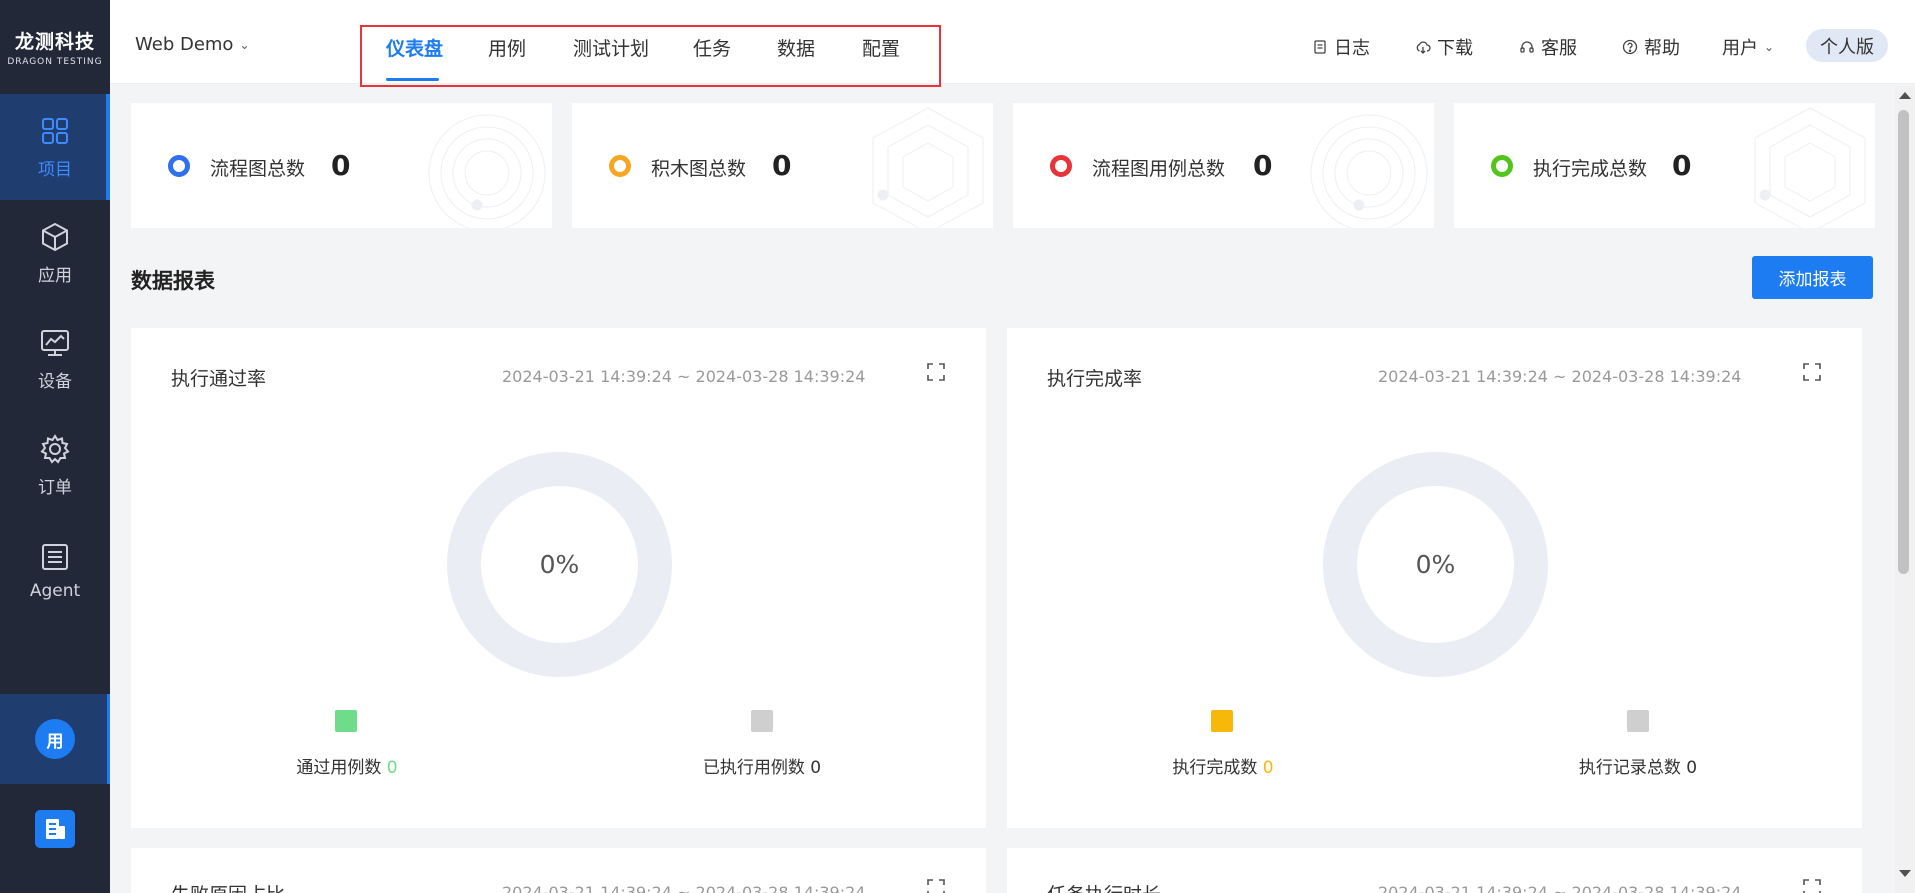 The height and width of the screenshot is (893, 1915). Describe the element at coordinates (1423, 47) in the screenshot. I see `cloud-download-icon` at that location.